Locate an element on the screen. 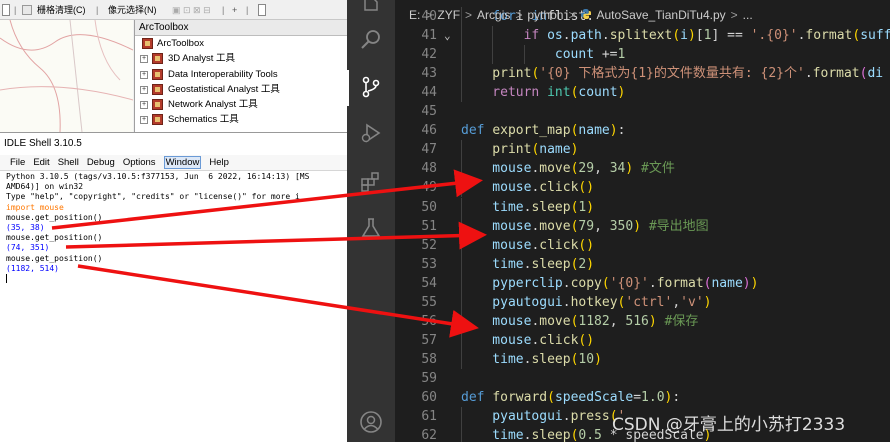 This screenshot has width=890, height=442. code-token: 350 is located at coordinates (621, 226).